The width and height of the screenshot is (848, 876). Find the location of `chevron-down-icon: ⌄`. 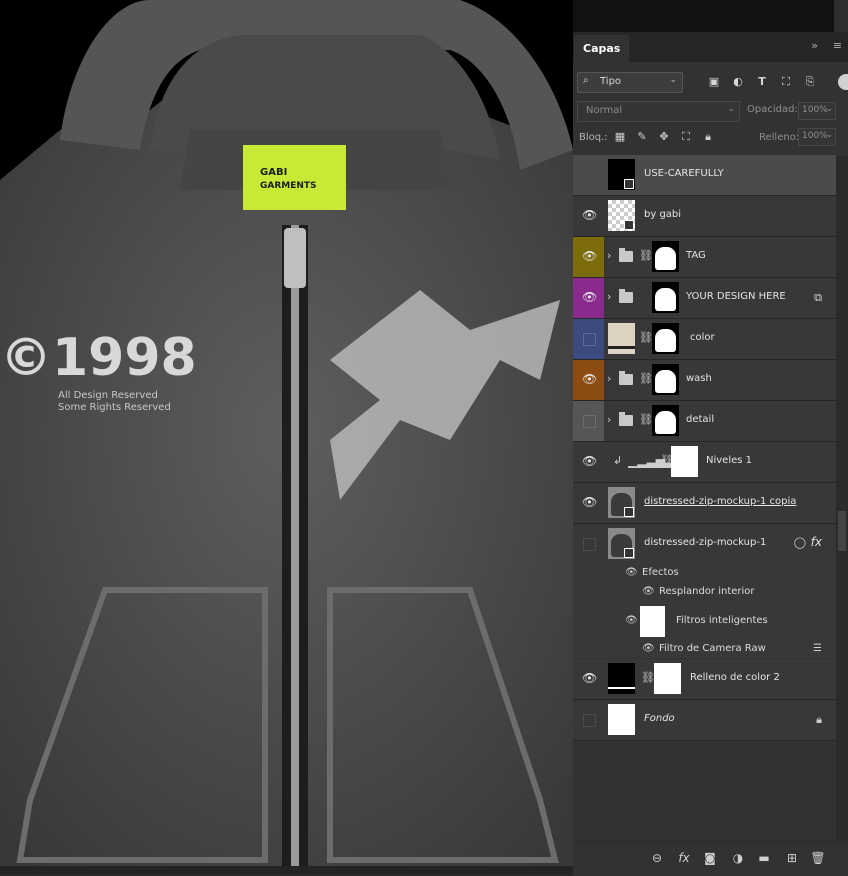

chevron-down-icon: ⌄ is located at coordinates (731, 109).